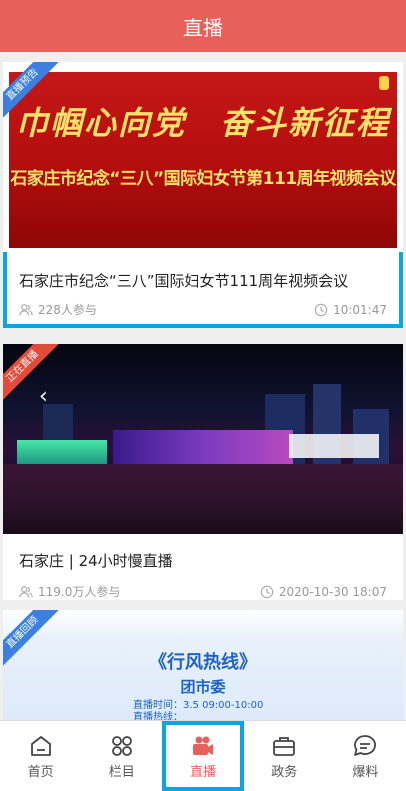 The height and width of the screenshot is (791, 406). Describe the element at coordinates (334, 446) in the screenshot. I see `lit-sign` at that location.